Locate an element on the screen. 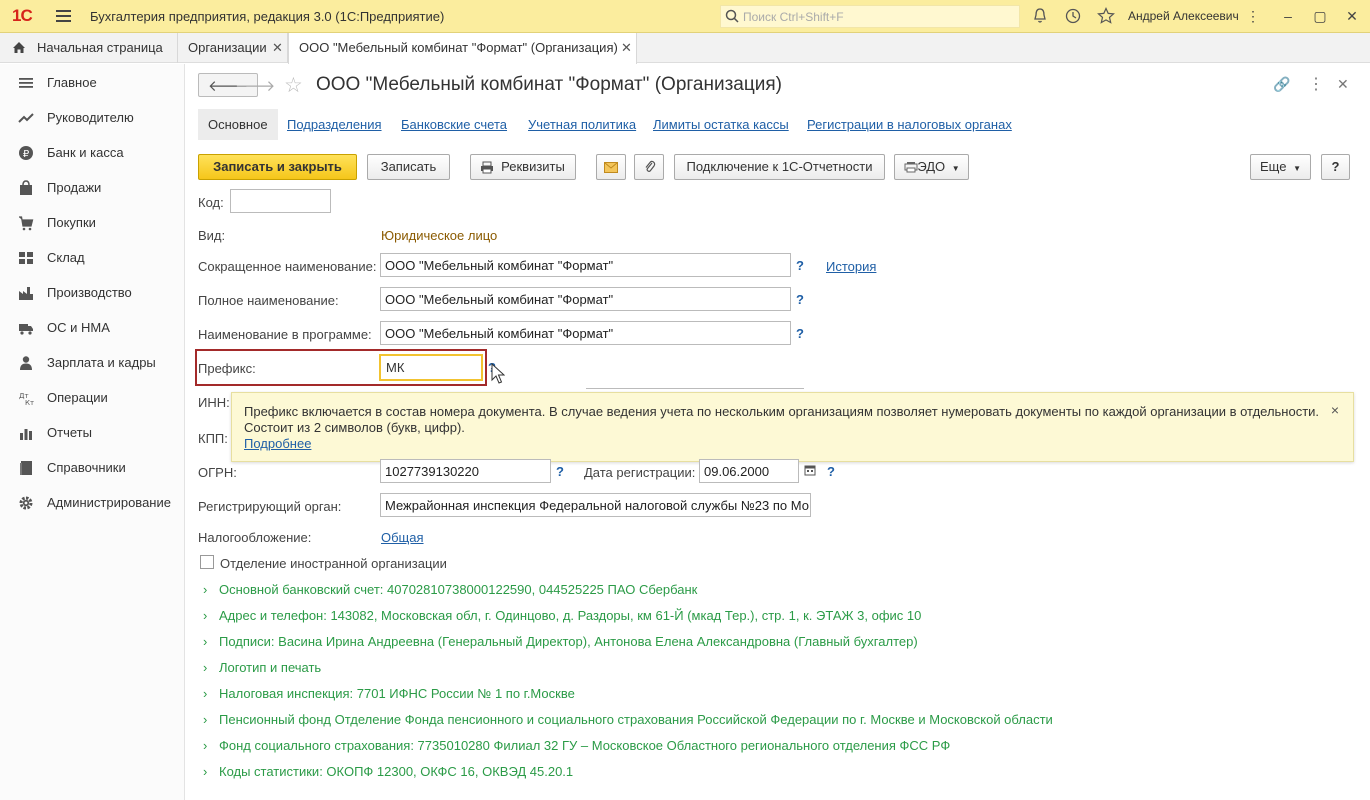  sidebar-item-purchases: Покупки is located at coordinates (92, 222).